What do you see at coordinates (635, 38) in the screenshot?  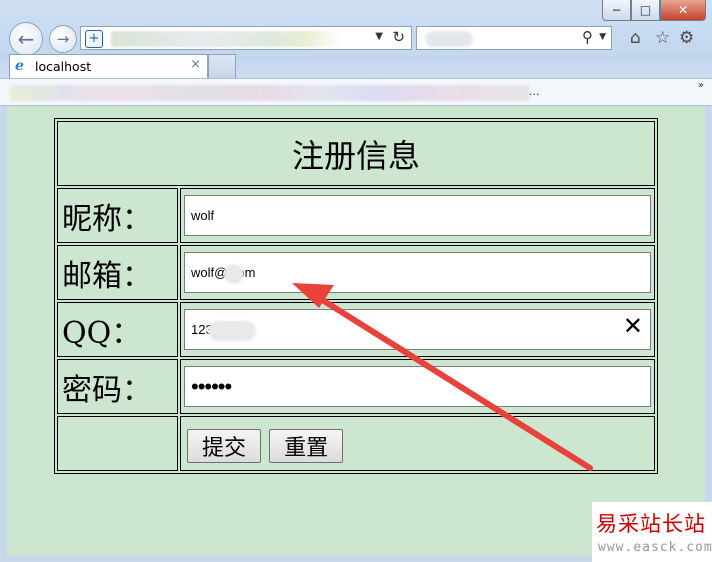 I see `home-icon: ⌂` at bounding box center [635, 38].